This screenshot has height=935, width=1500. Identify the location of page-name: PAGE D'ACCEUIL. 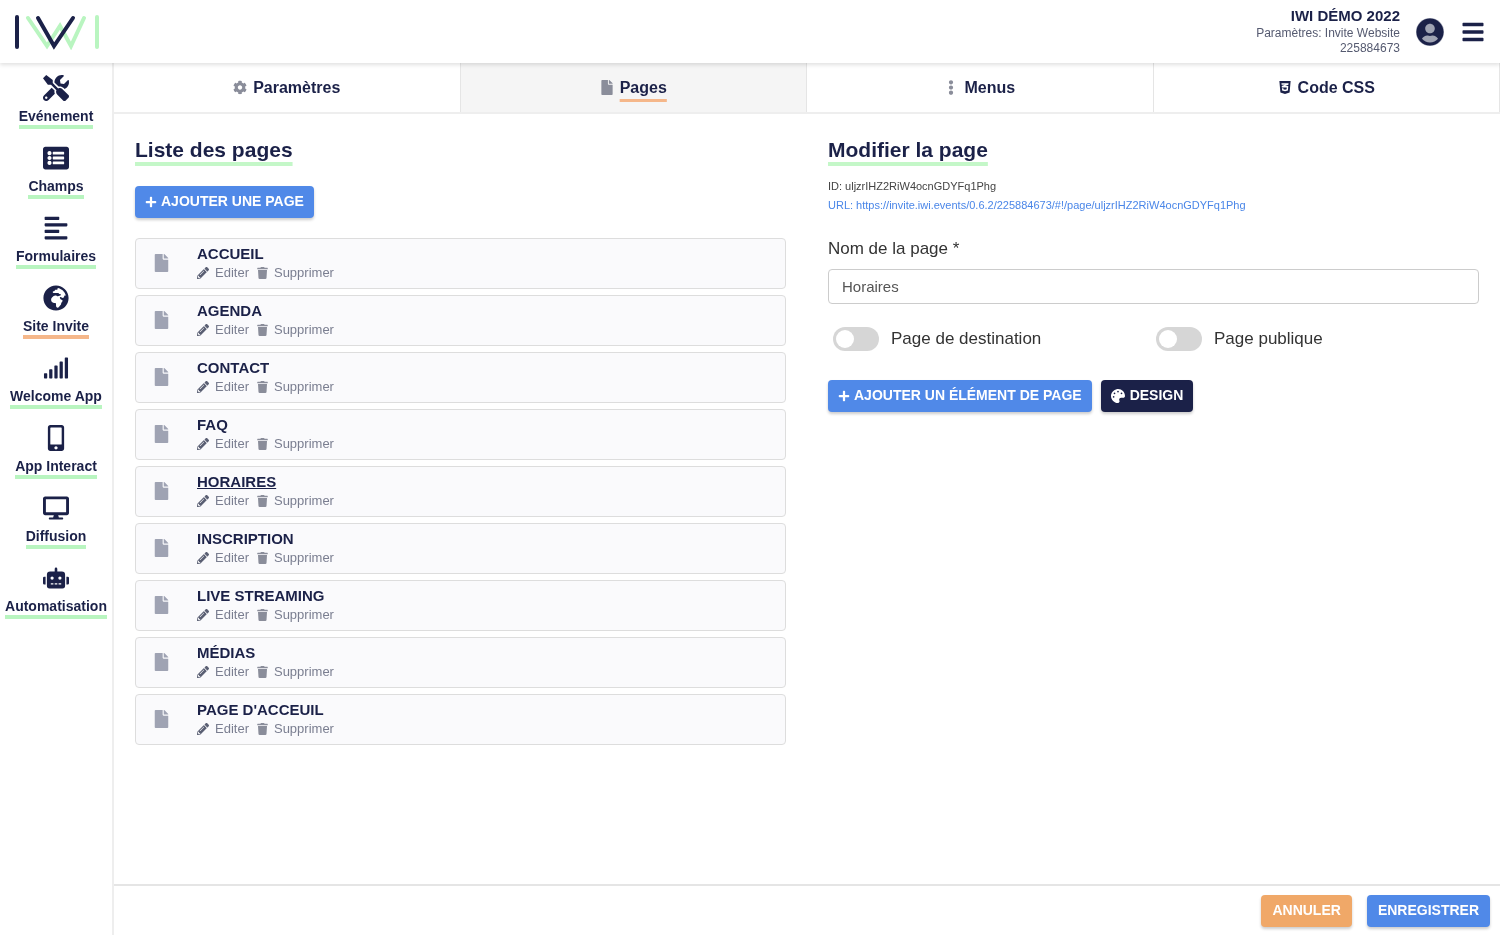
(265, 709).